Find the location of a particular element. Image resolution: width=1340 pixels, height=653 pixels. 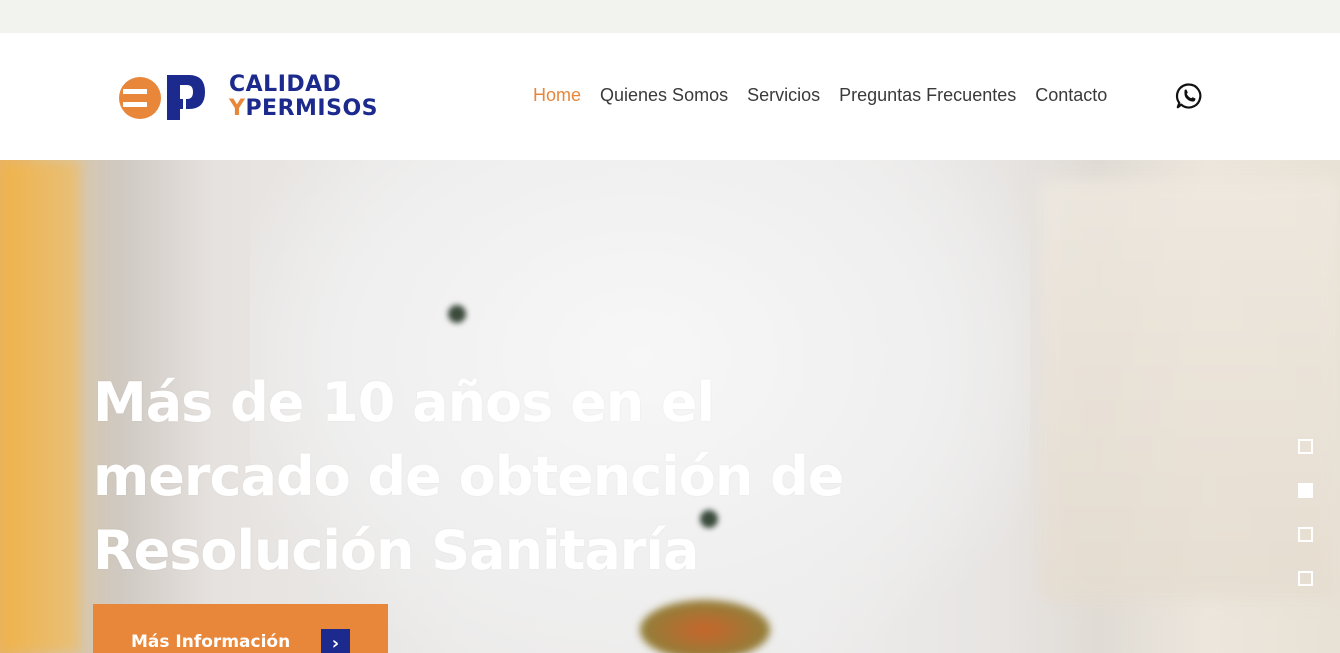

brand-line-1: CALIDAD is located at coordinates (285, 84).